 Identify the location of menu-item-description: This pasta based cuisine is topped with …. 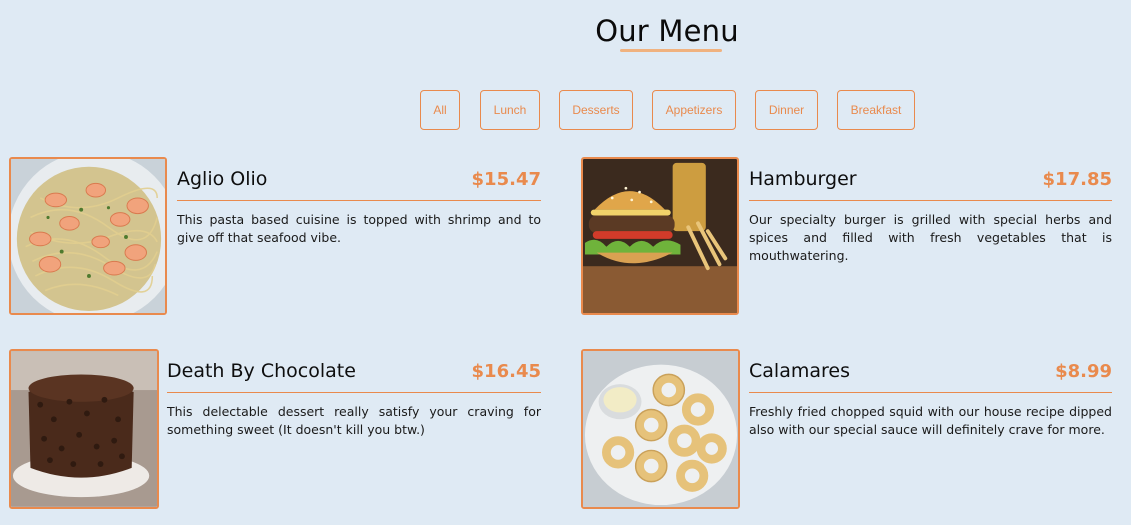
(359, 228).